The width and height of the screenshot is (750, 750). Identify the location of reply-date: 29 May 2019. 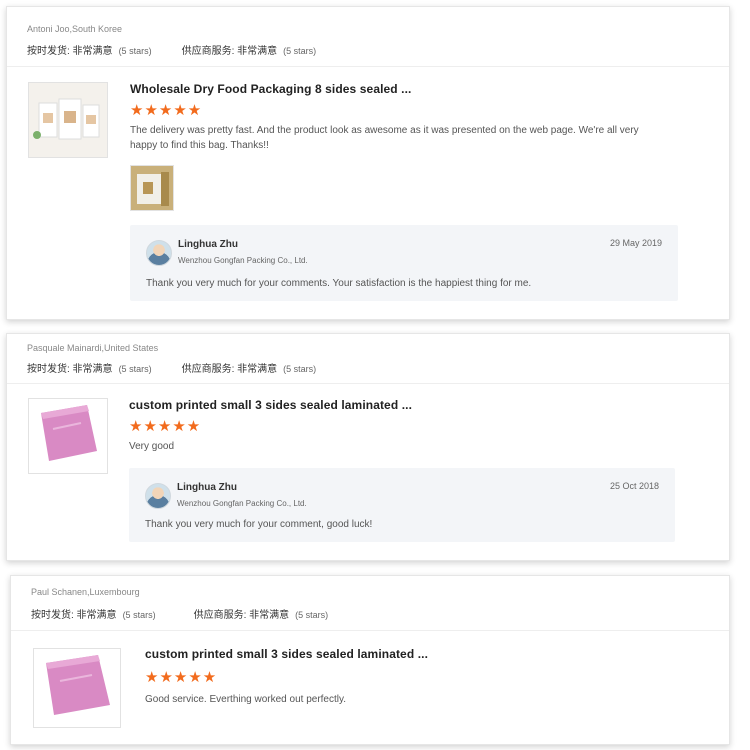
(635, 243).